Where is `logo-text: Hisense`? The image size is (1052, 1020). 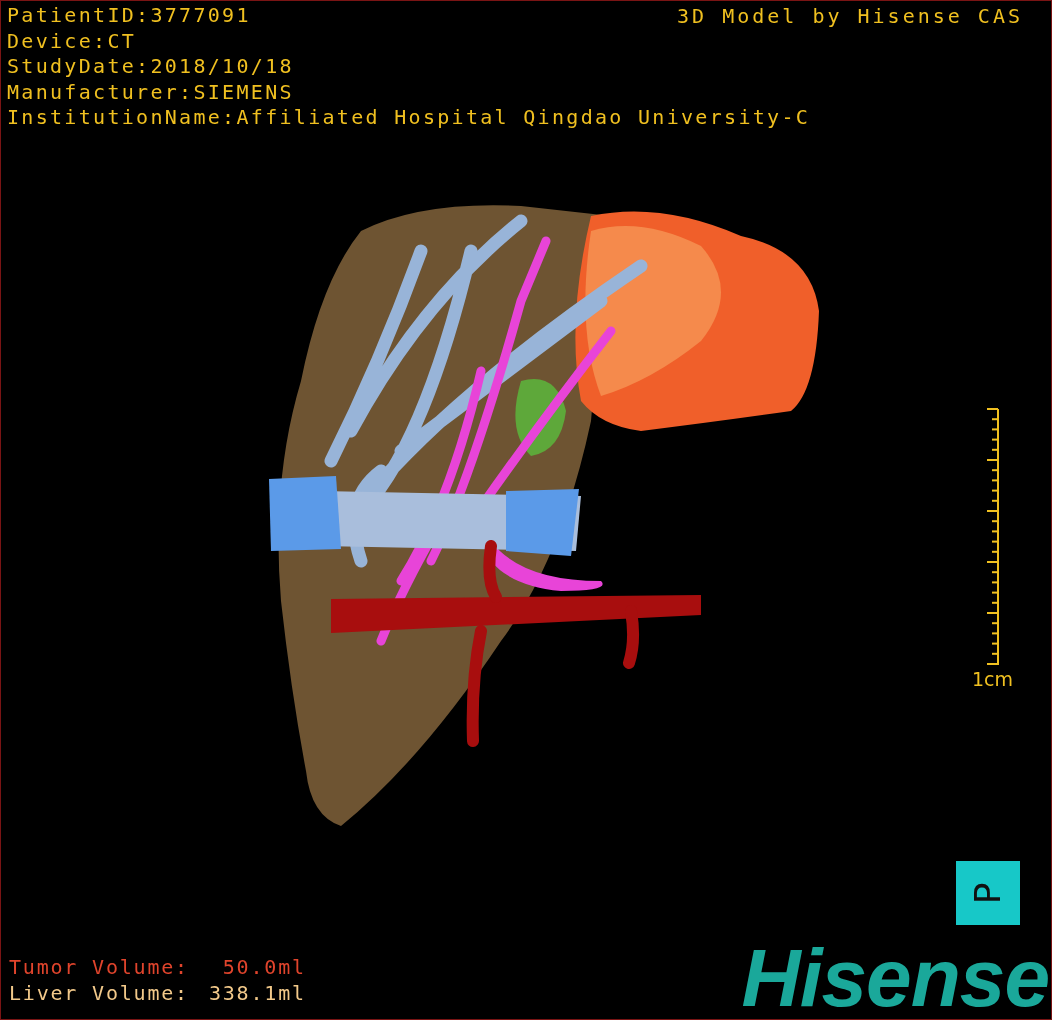 logo-text: Hisense is located at coordinates (895, 977).